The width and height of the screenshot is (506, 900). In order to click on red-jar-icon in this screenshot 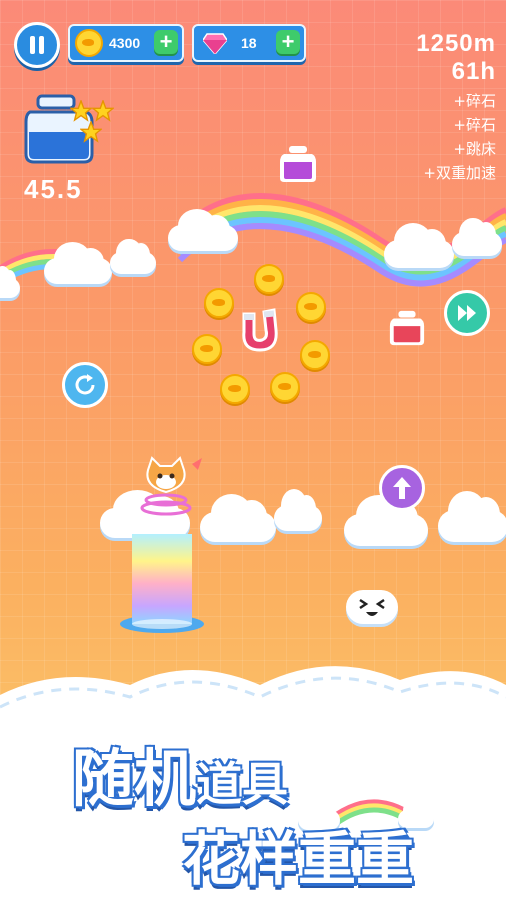, I will do `click(407, 328)`.